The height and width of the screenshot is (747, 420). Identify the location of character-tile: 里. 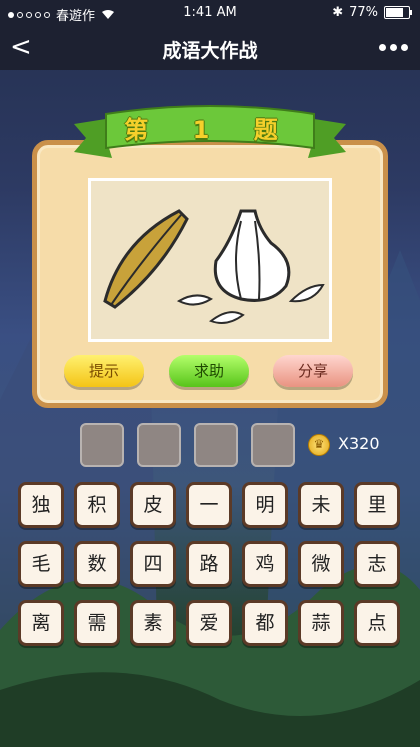
(377, 505).